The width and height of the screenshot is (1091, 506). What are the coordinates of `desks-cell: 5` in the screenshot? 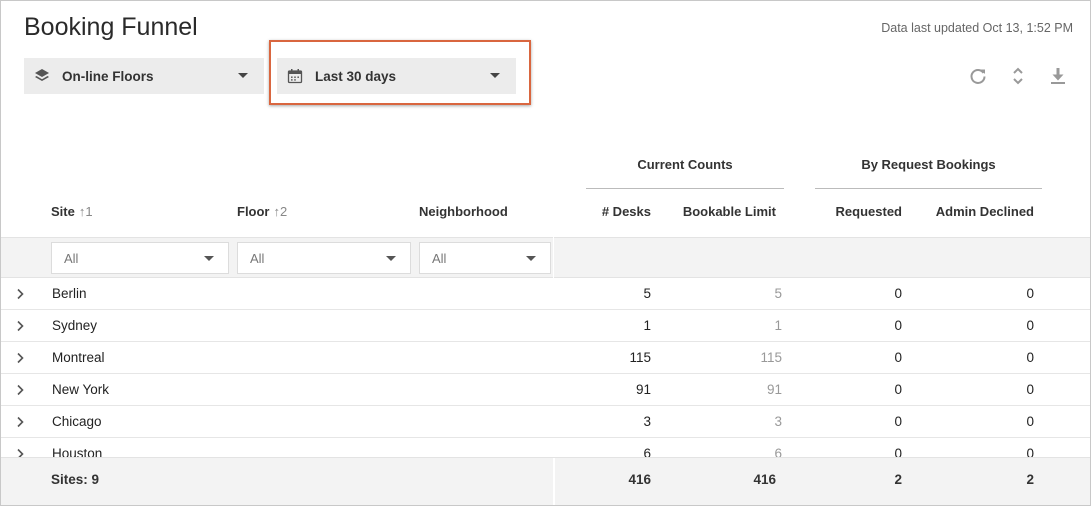 It's located at (647, 293).